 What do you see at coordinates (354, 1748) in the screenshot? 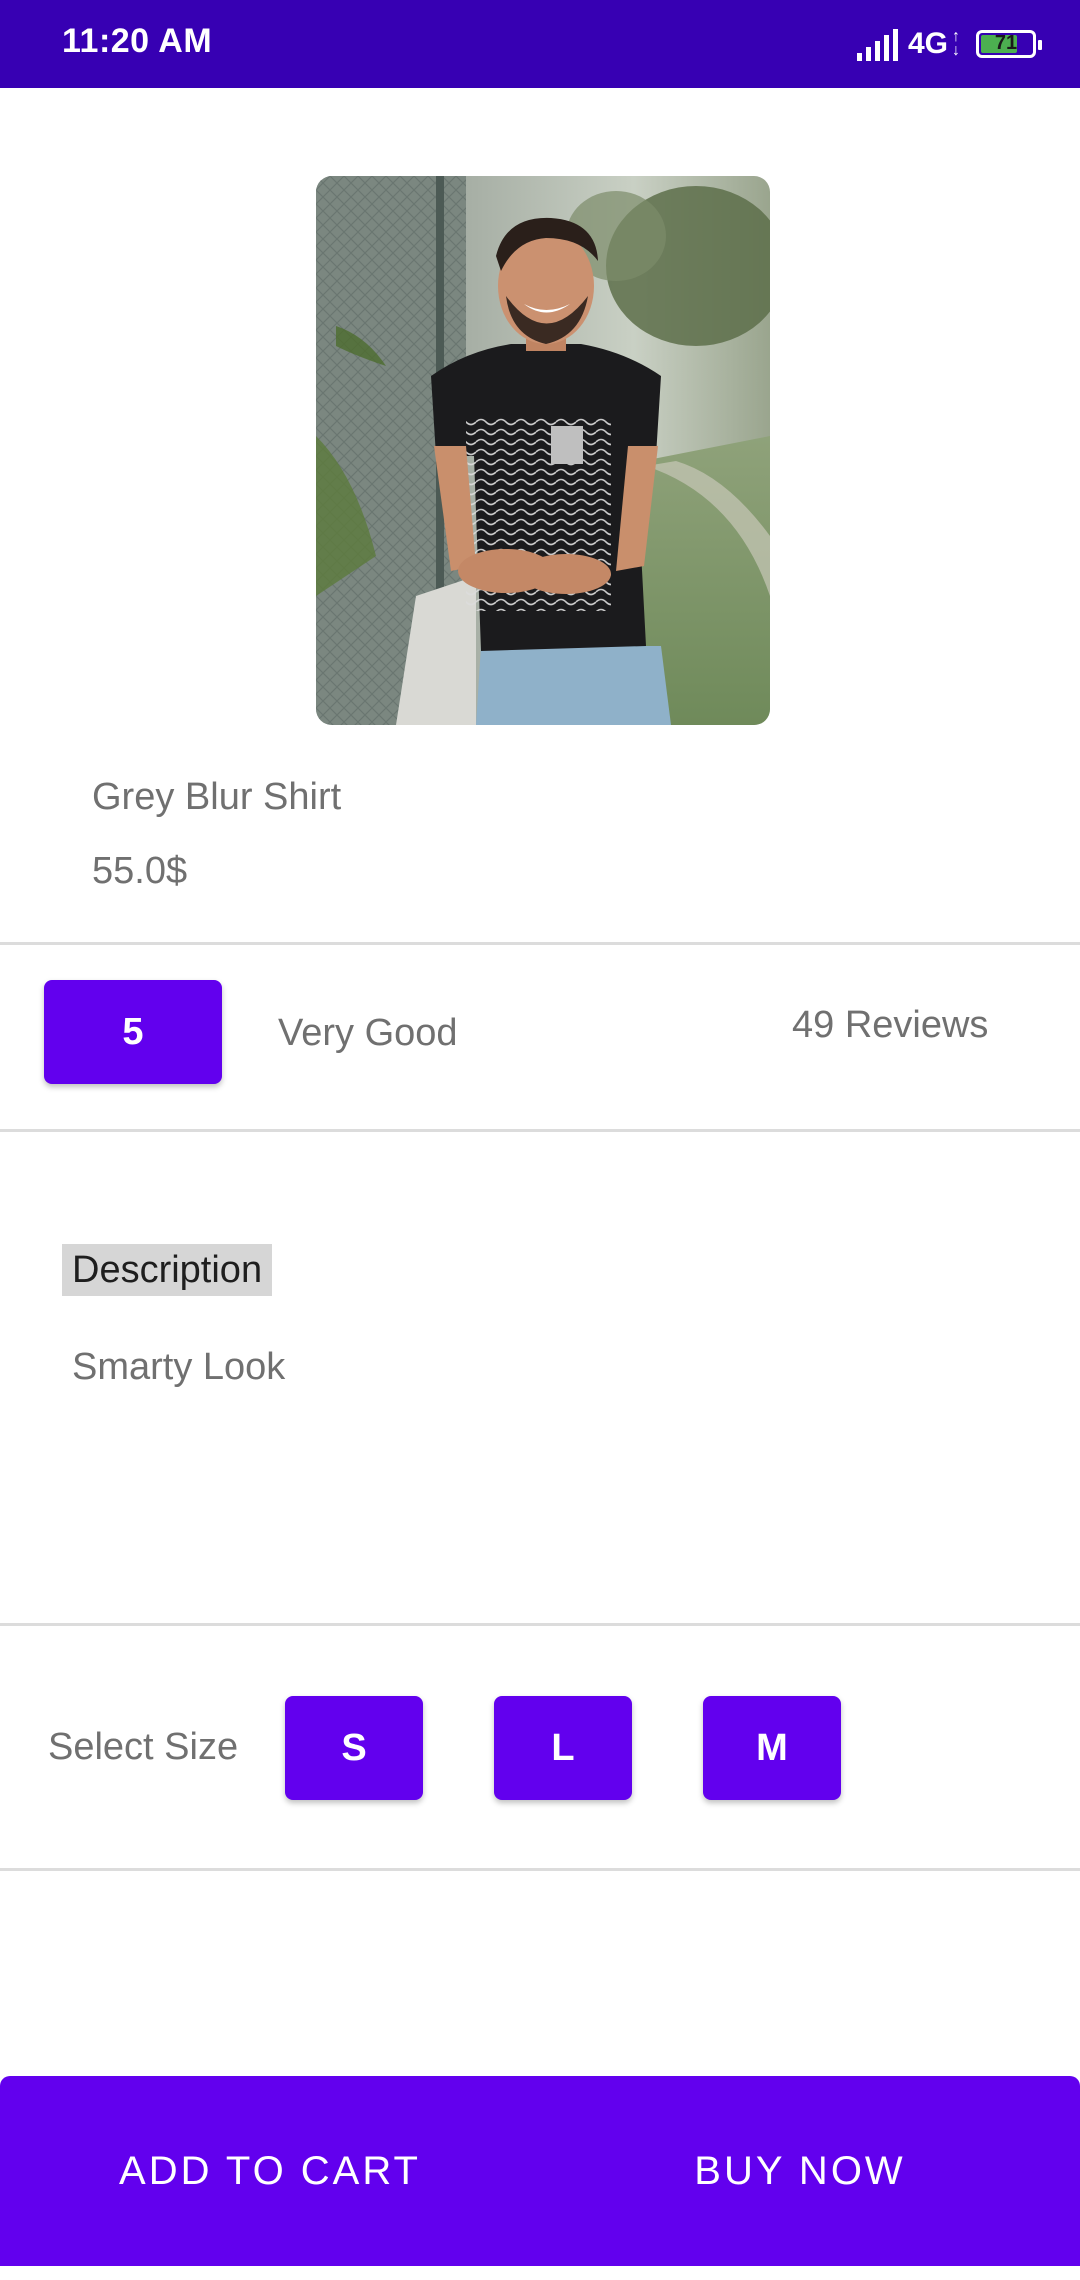
I see `size-button-s: S` at bounding box center [354, 1748].